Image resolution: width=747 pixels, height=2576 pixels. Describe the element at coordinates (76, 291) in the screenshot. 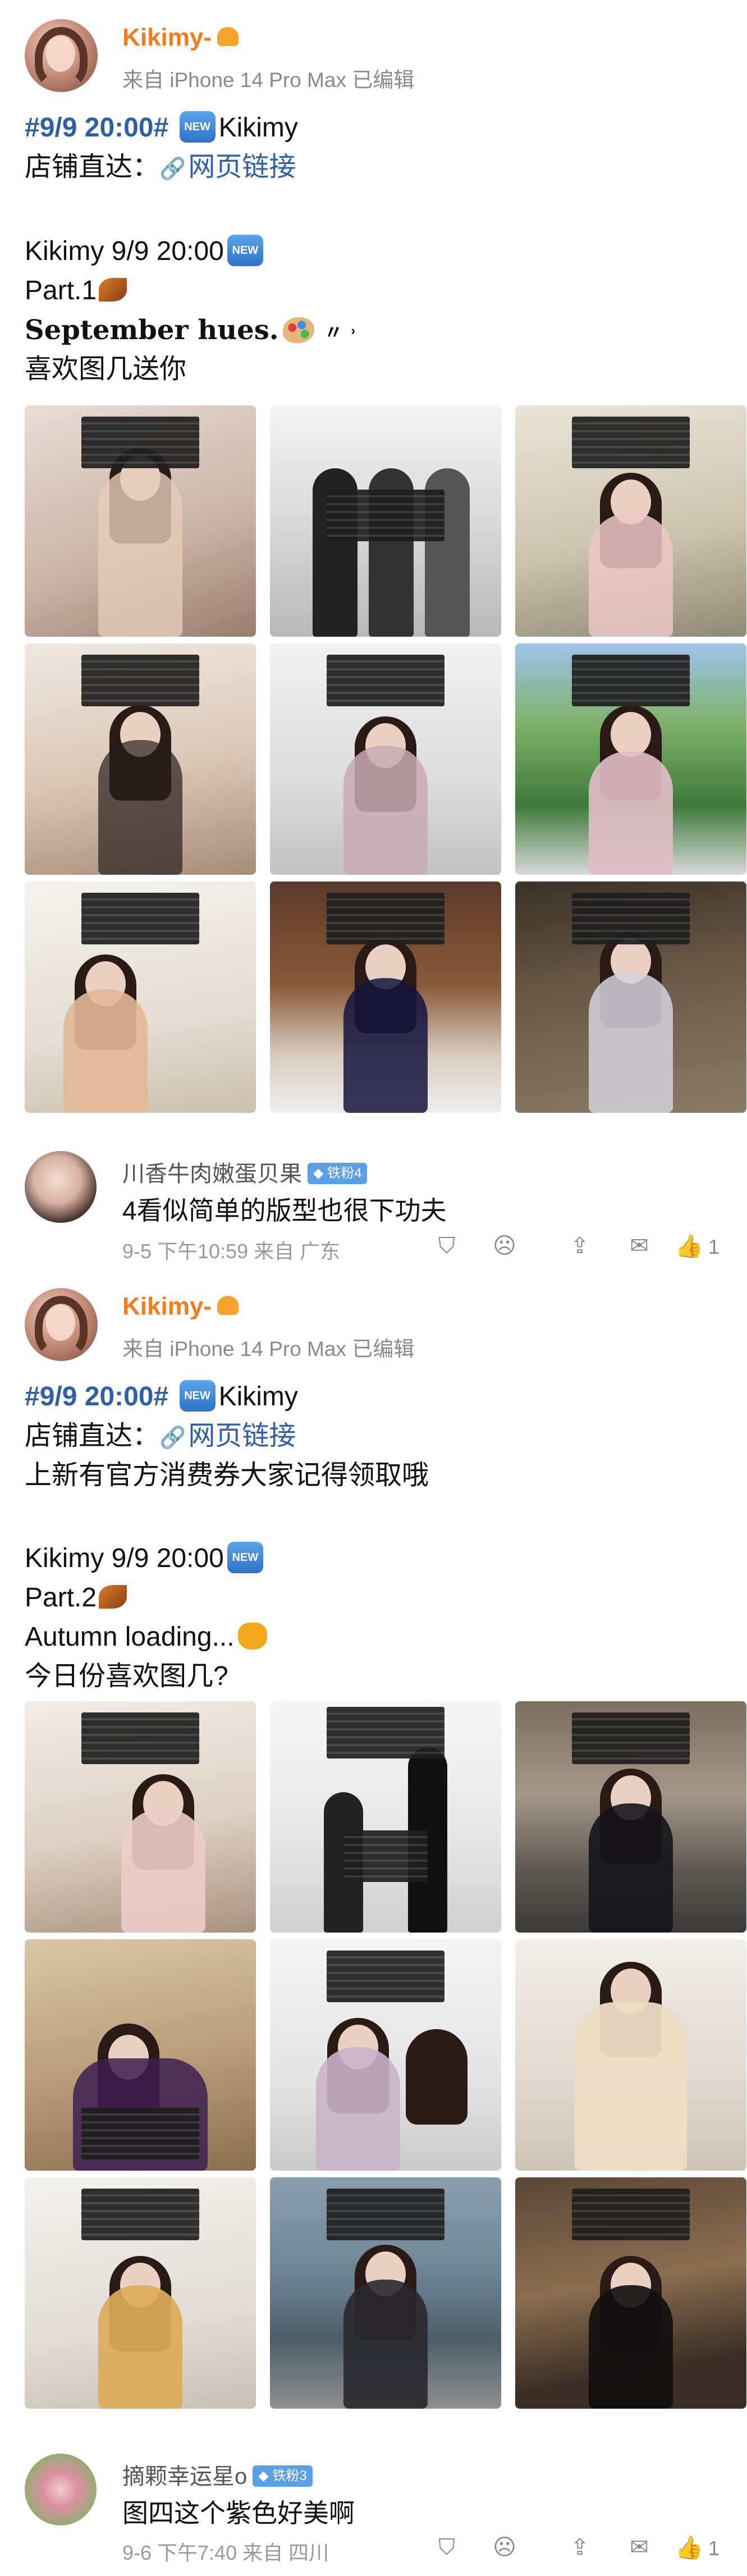

I see `part-label: Part.1` at that location.